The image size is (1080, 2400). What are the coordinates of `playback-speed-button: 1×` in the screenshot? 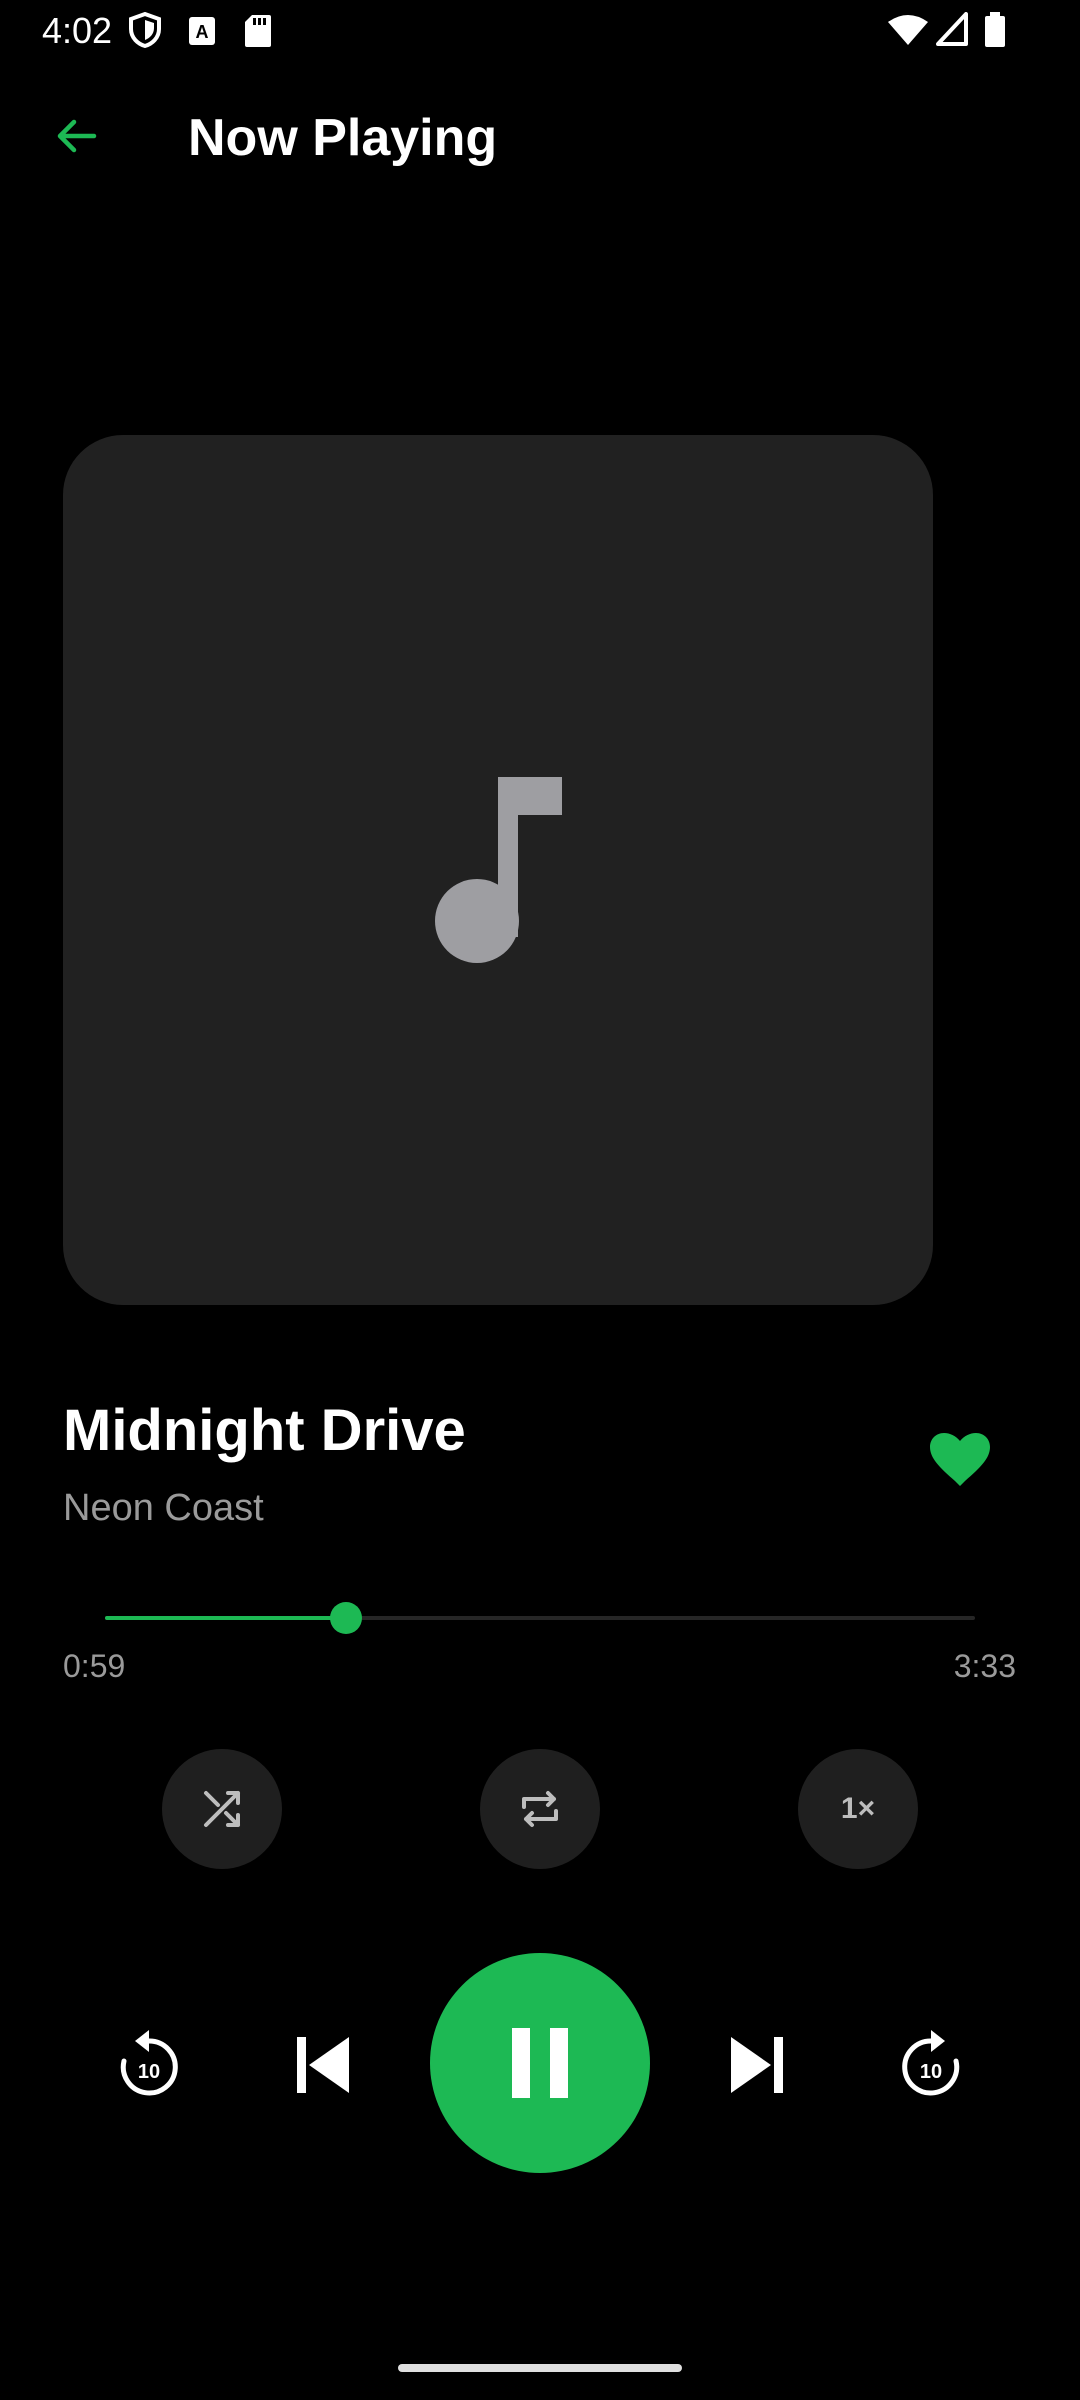 It's located at (858, 1809).